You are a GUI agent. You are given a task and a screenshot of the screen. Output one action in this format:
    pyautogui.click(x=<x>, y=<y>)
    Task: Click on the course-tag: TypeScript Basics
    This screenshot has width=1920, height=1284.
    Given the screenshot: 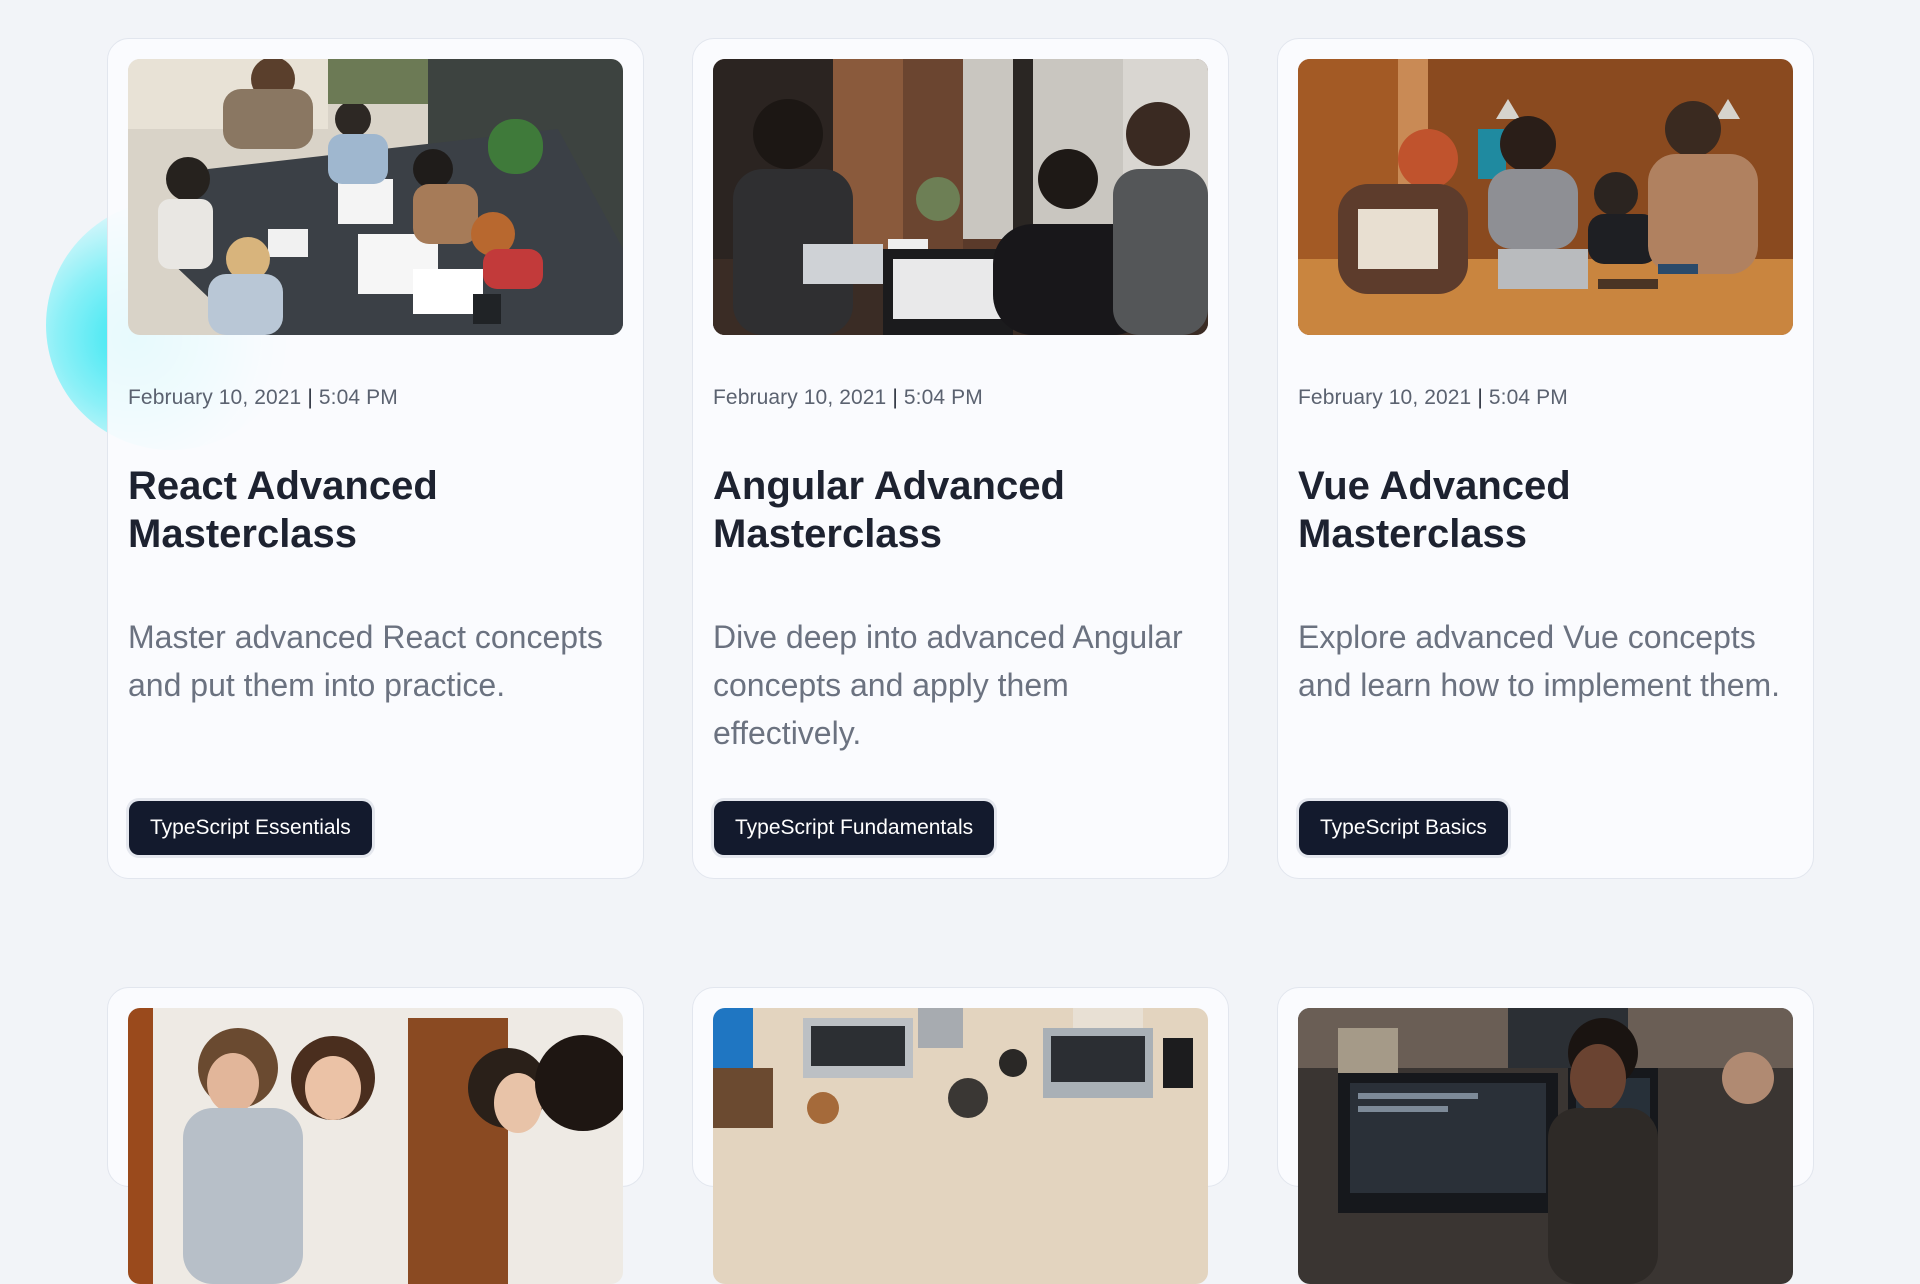 What is the action you would take?
    pyautogui.click(x=1403, y=828)
    